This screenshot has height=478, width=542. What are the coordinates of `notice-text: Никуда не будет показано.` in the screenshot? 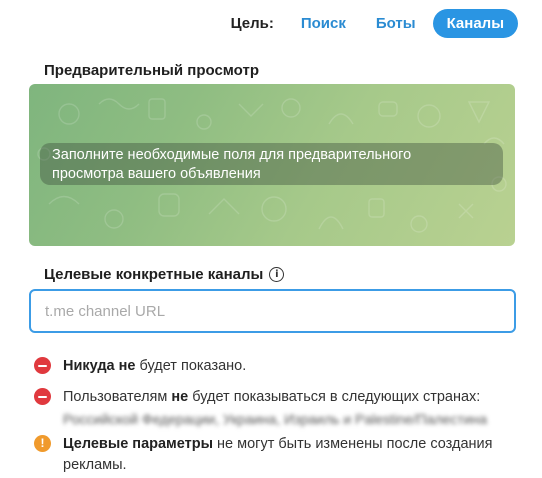 It's located at (155, 366).